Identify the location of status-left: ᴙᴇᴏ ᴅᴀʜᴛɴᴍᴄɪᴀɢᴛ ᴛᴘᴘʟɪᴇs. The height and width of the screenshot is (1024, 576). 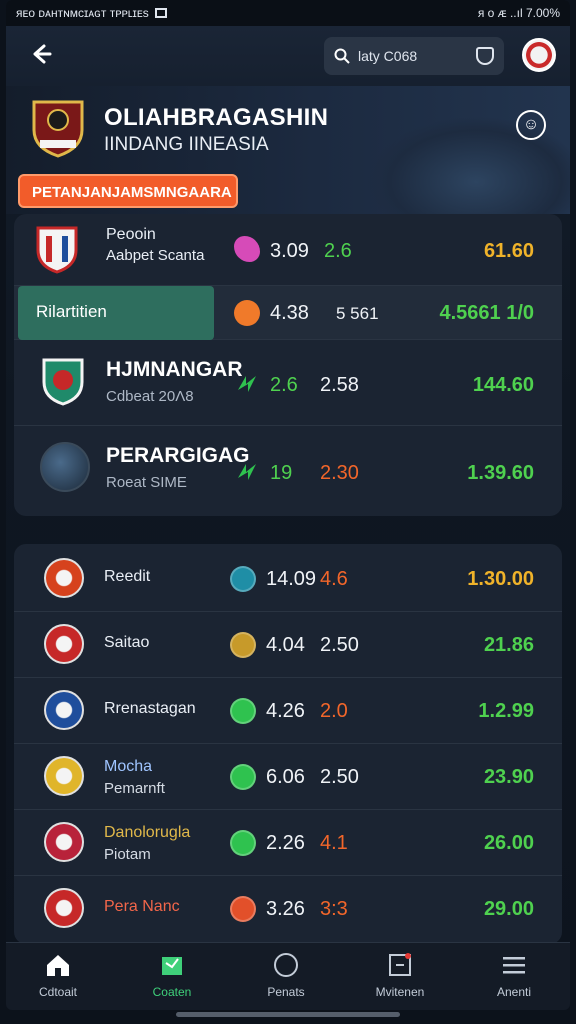
(91, 13).